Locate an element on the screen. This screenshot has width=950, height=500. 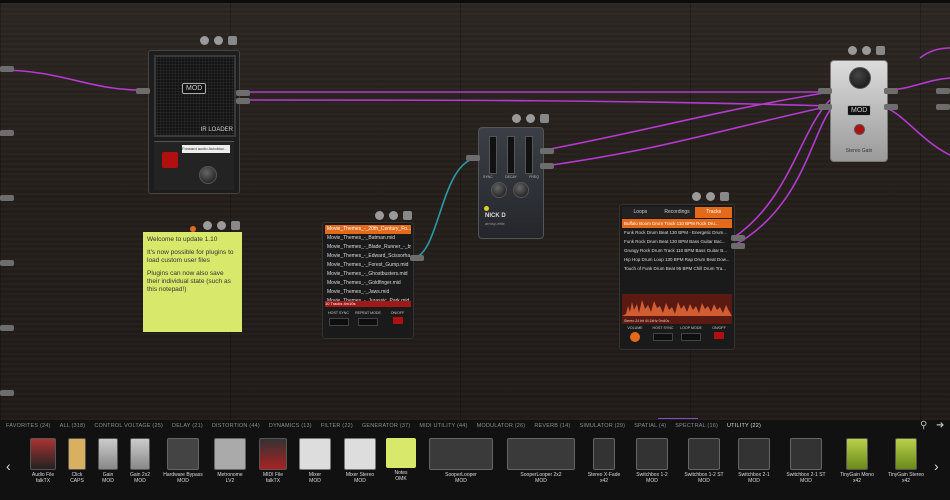
on-off-button is located at coordinates (397, 320).